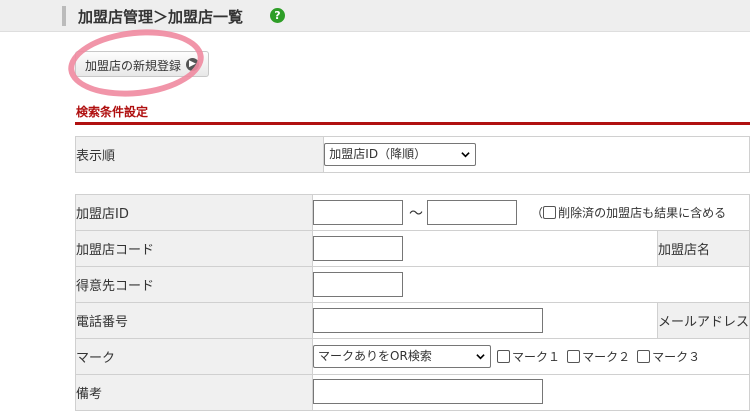  I want to click on mark1-label: マーク１, so click(536, 357).